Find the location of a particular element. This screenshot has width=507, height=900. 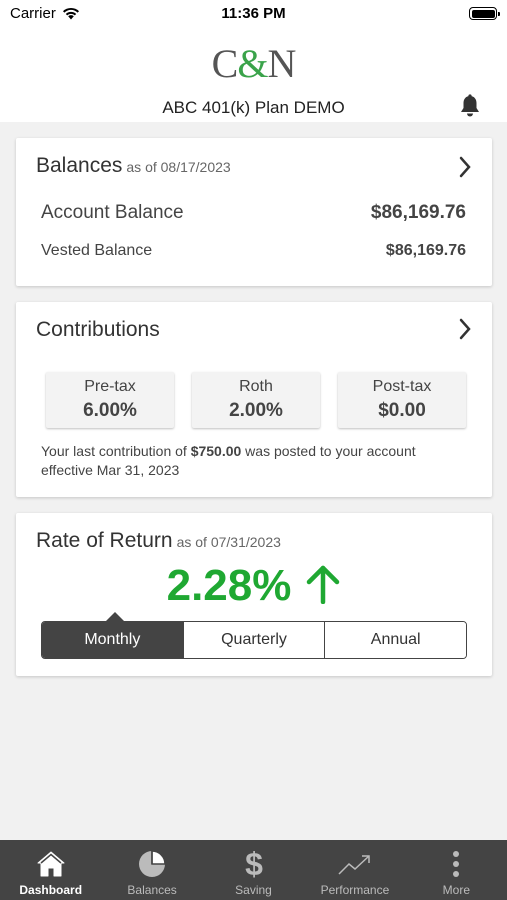

pretax-contribution: Pre-tax 6.00% is located at coordinates (110, 400).